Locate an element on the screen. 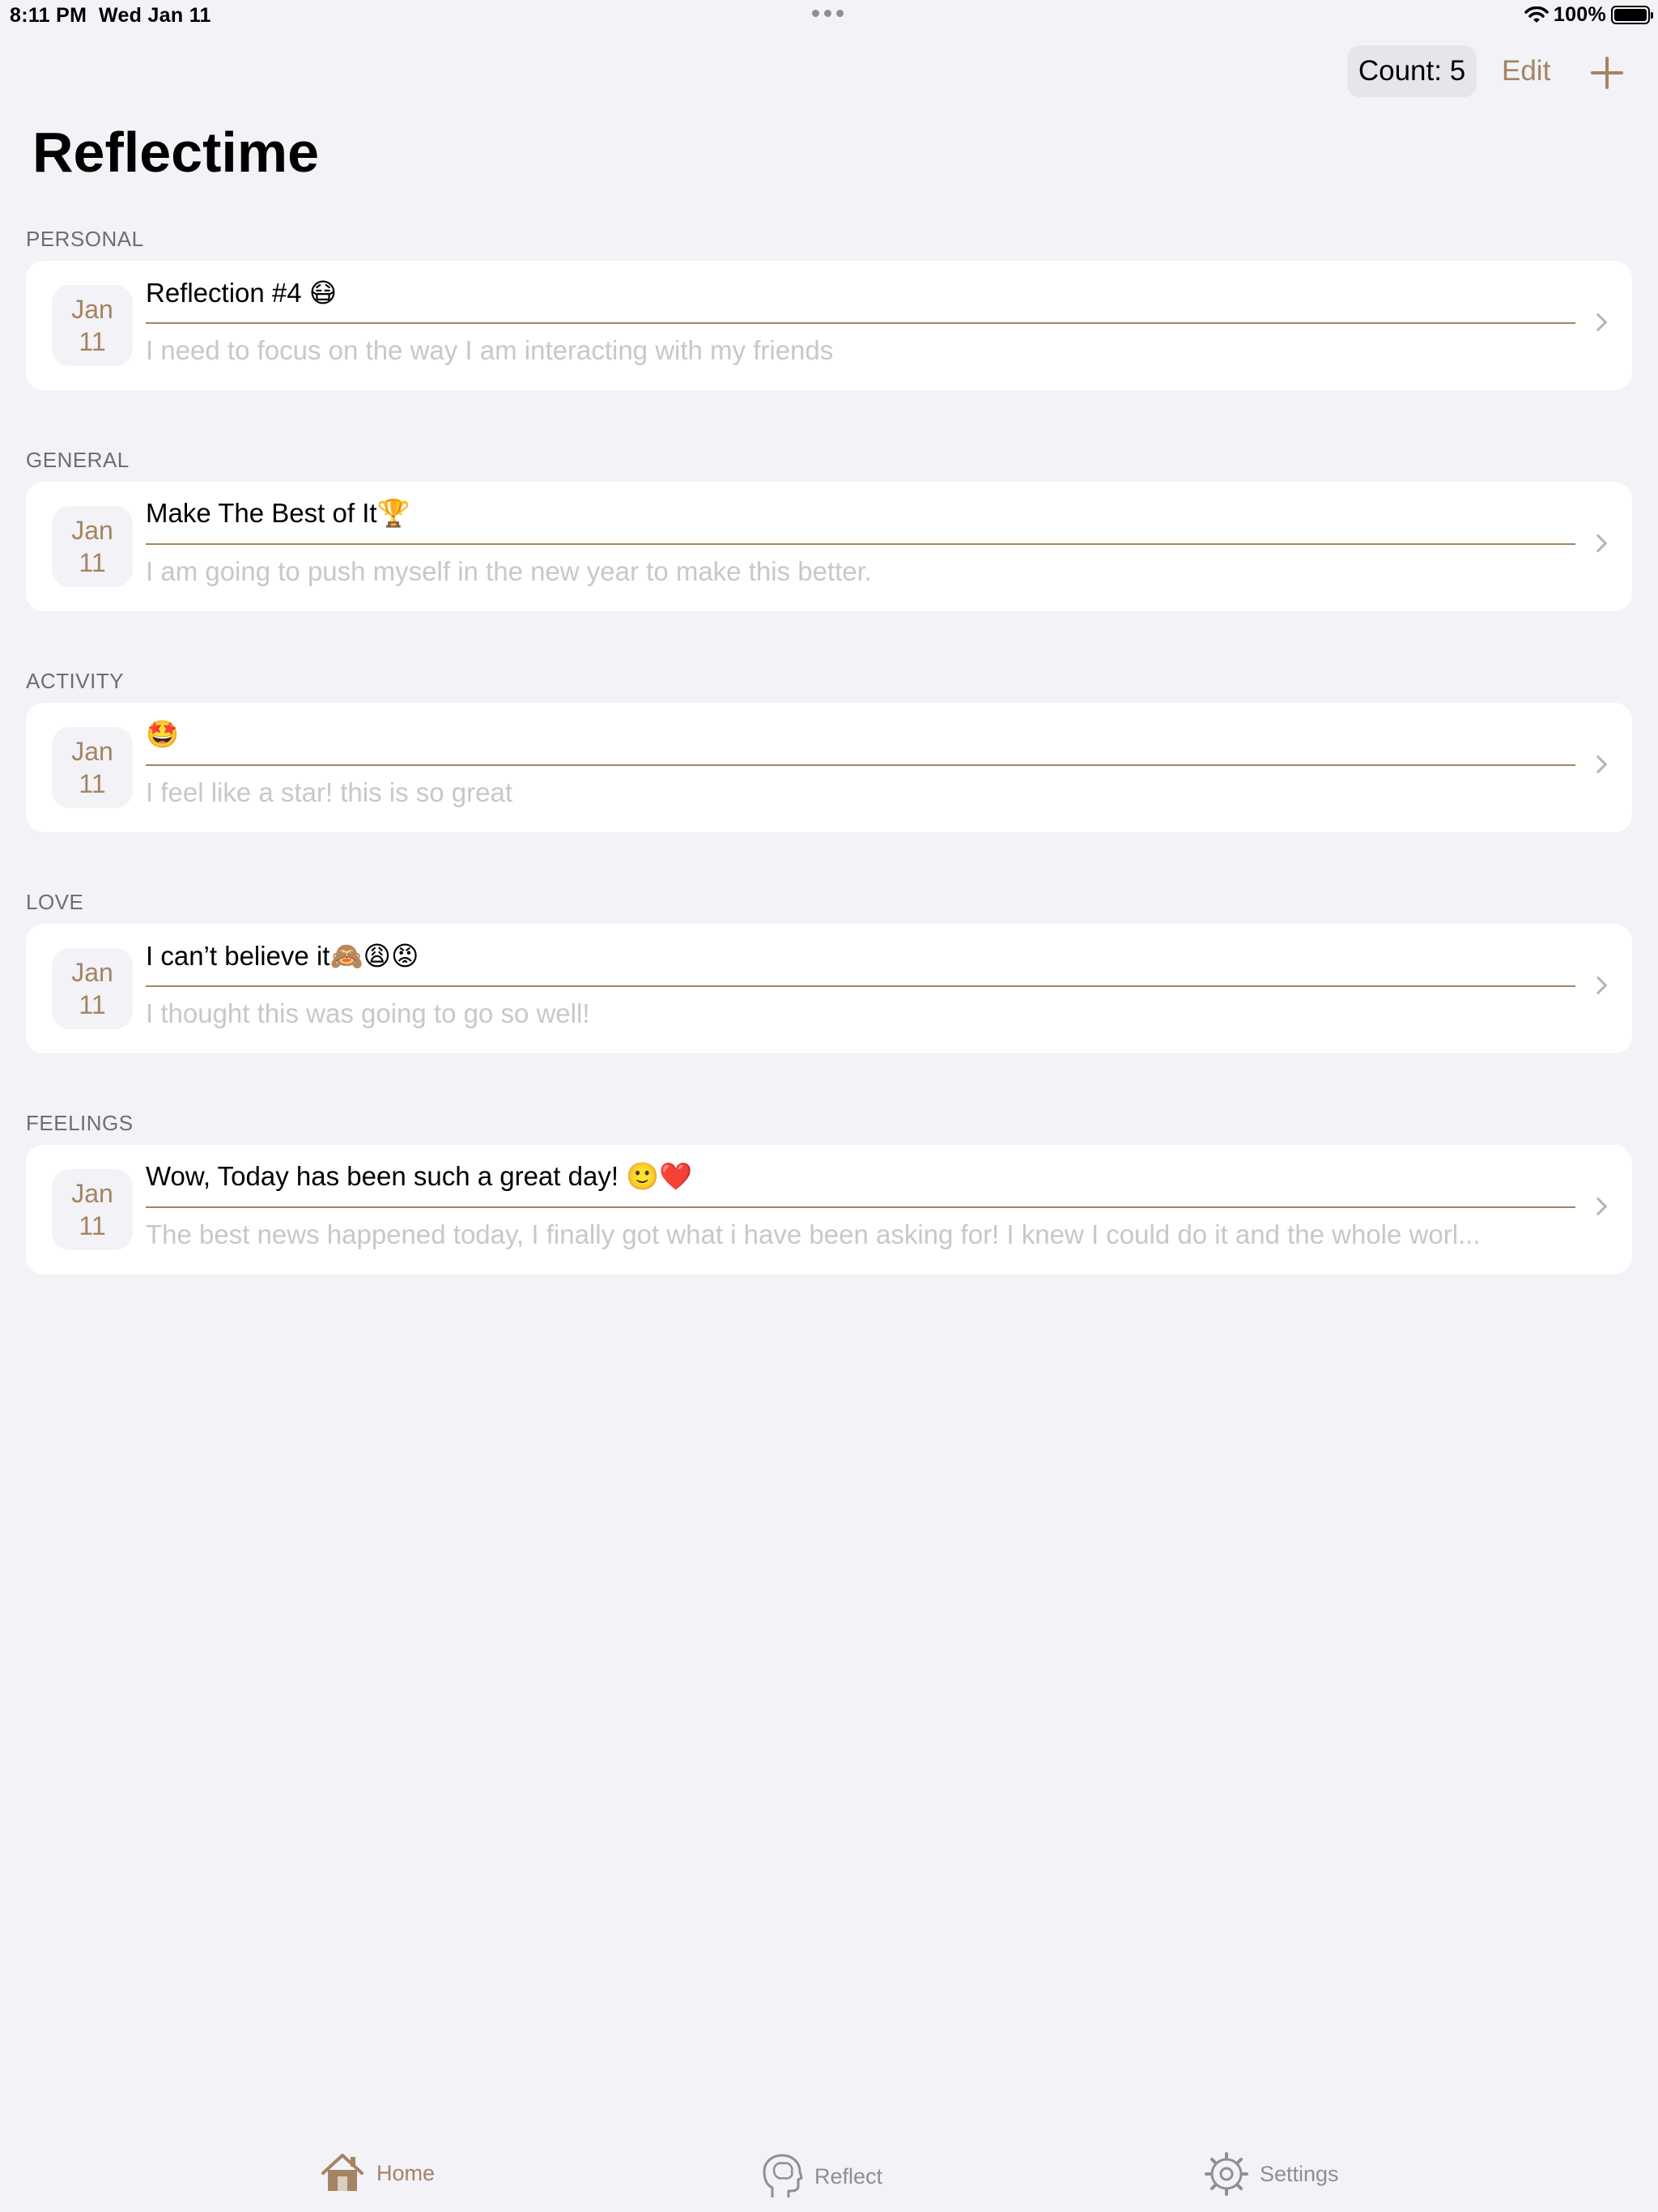 This screenshot has width=1658, height=2212. section-header: GENERAL is located at coordinates (78, 460).